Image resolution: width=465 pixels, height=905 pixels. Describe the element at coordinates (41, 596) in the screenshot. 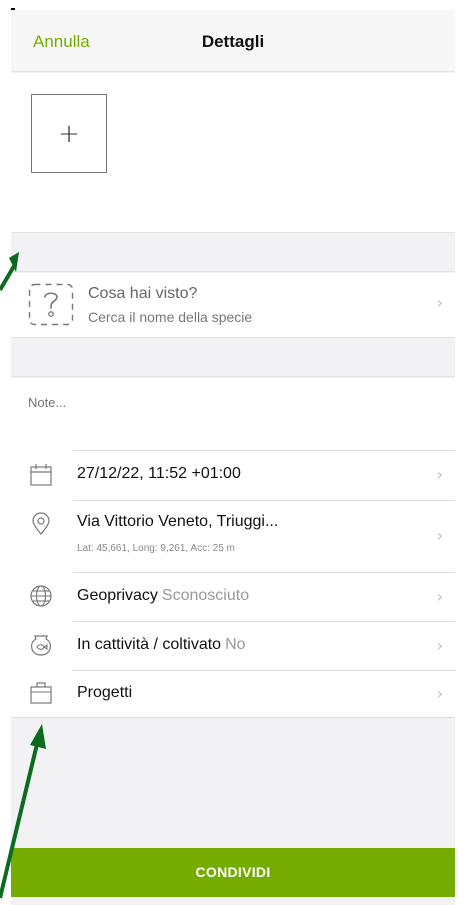

I see `globe-icon` at that location.